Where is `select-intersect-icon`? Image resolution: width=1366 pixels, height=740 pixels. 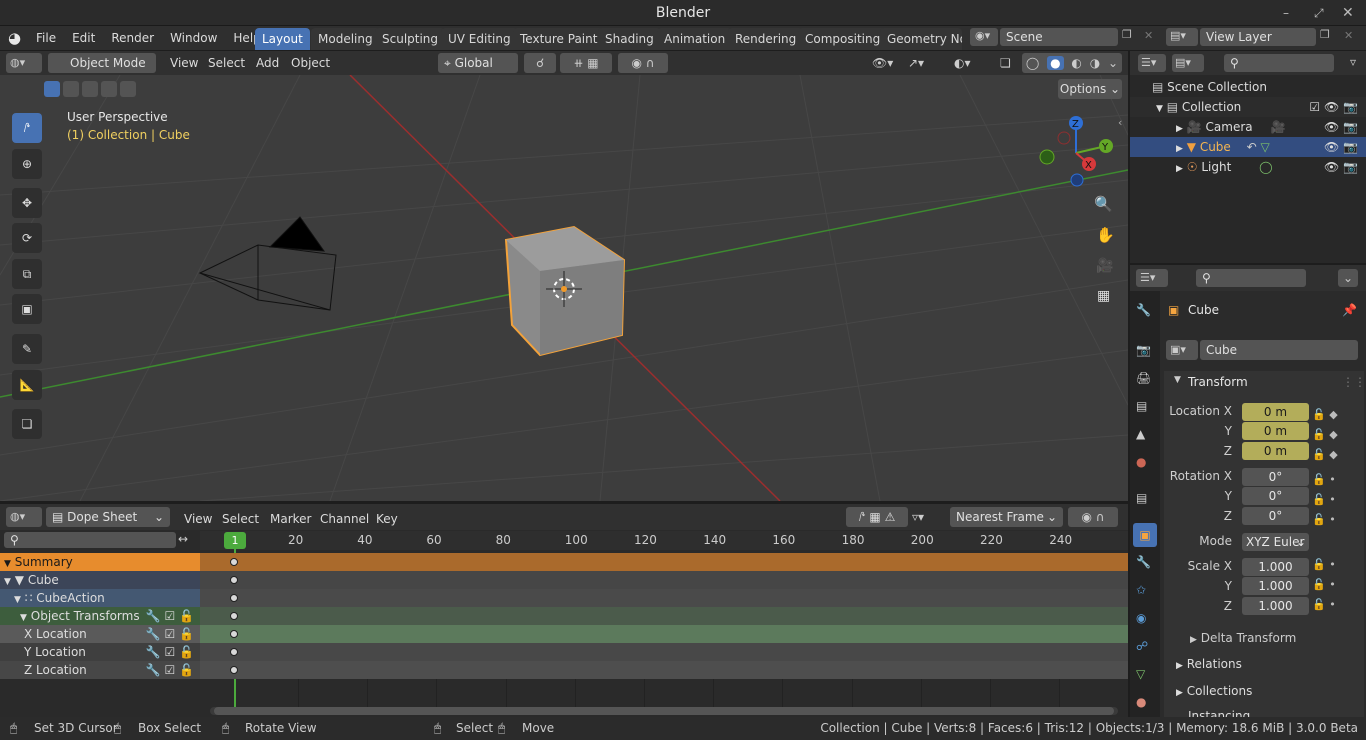
select-intersect-icon is located at coordinates (128, 89).